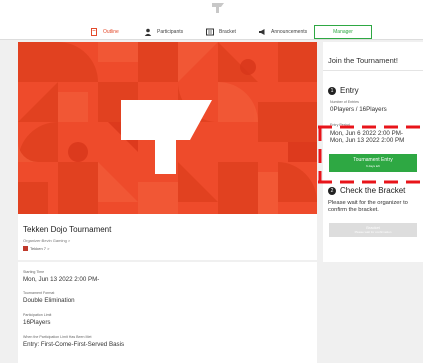  I want to click on megaphone-icon, so click(262, 32).